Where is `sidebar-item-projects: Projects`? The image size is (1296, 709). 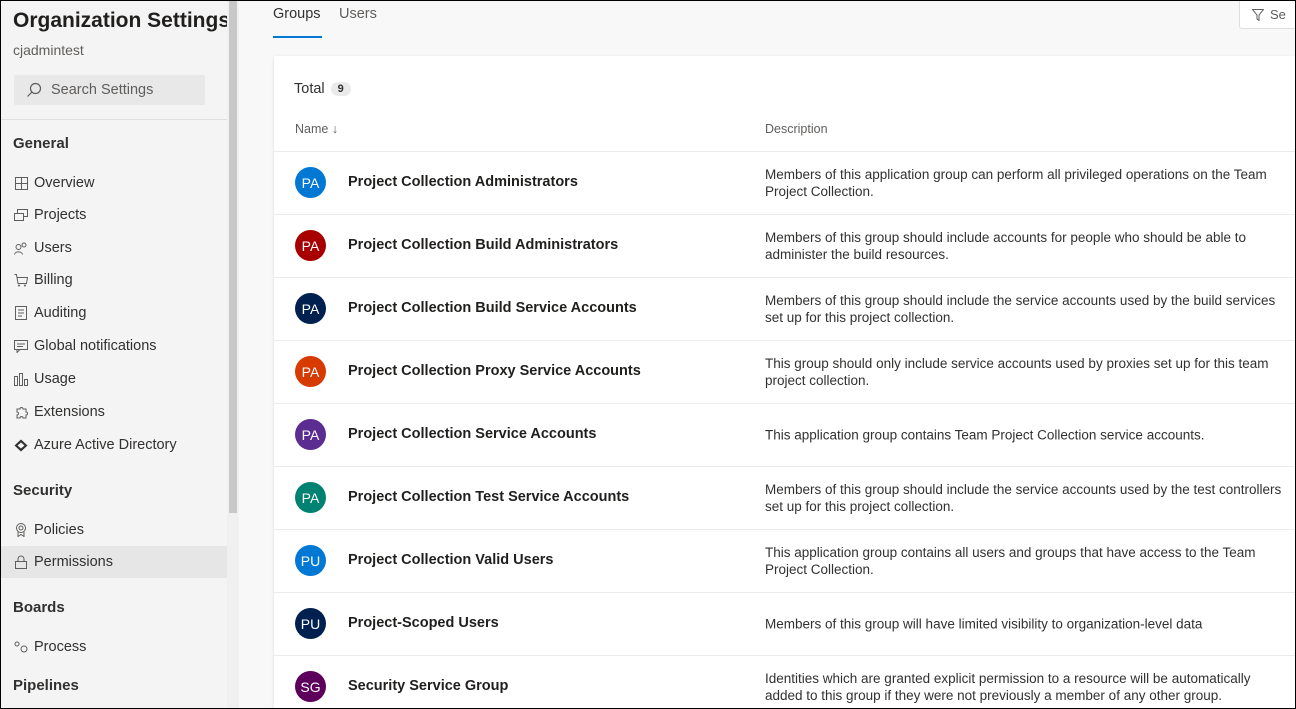
sidebar-item-projects: Projects is located at coordinates (114, 215).